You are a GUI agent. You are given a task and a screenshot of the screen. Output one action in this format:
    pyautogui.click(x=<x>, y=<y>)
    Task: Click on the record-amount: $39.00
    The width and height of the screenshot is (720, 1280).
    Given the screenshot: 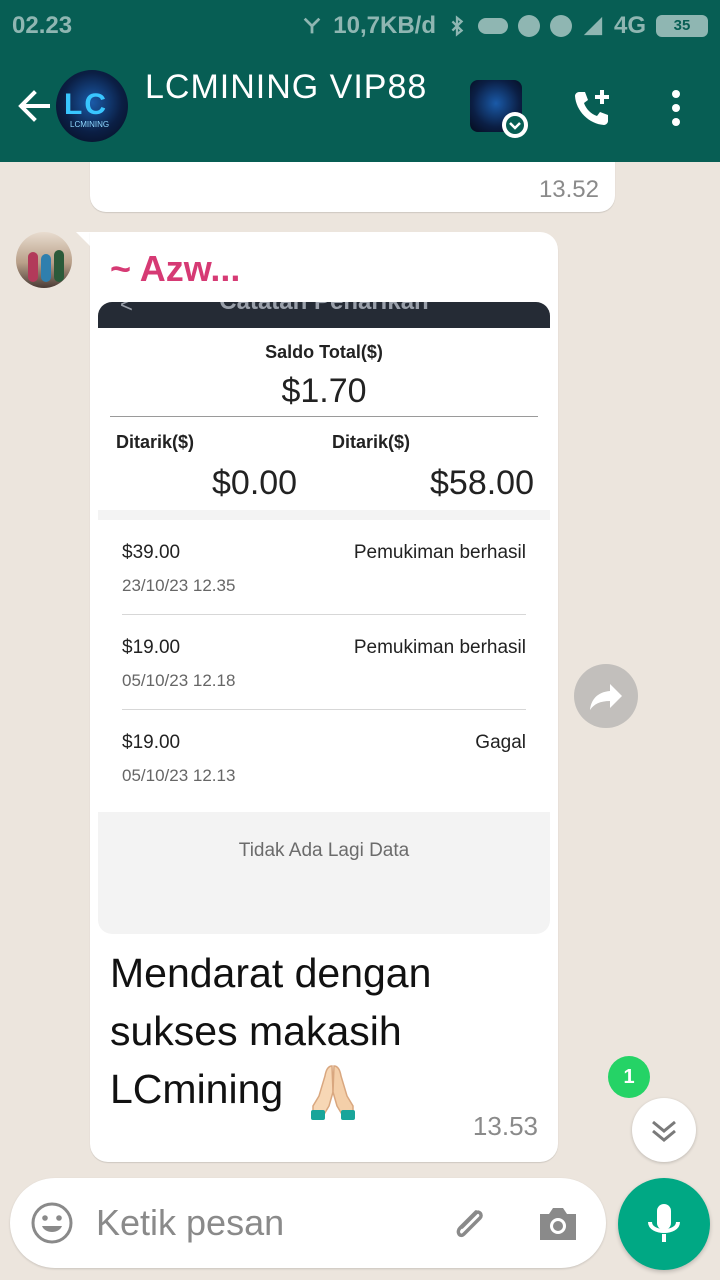 What is the action you would take?
    pyautogui.click(x=151, y=552)
    